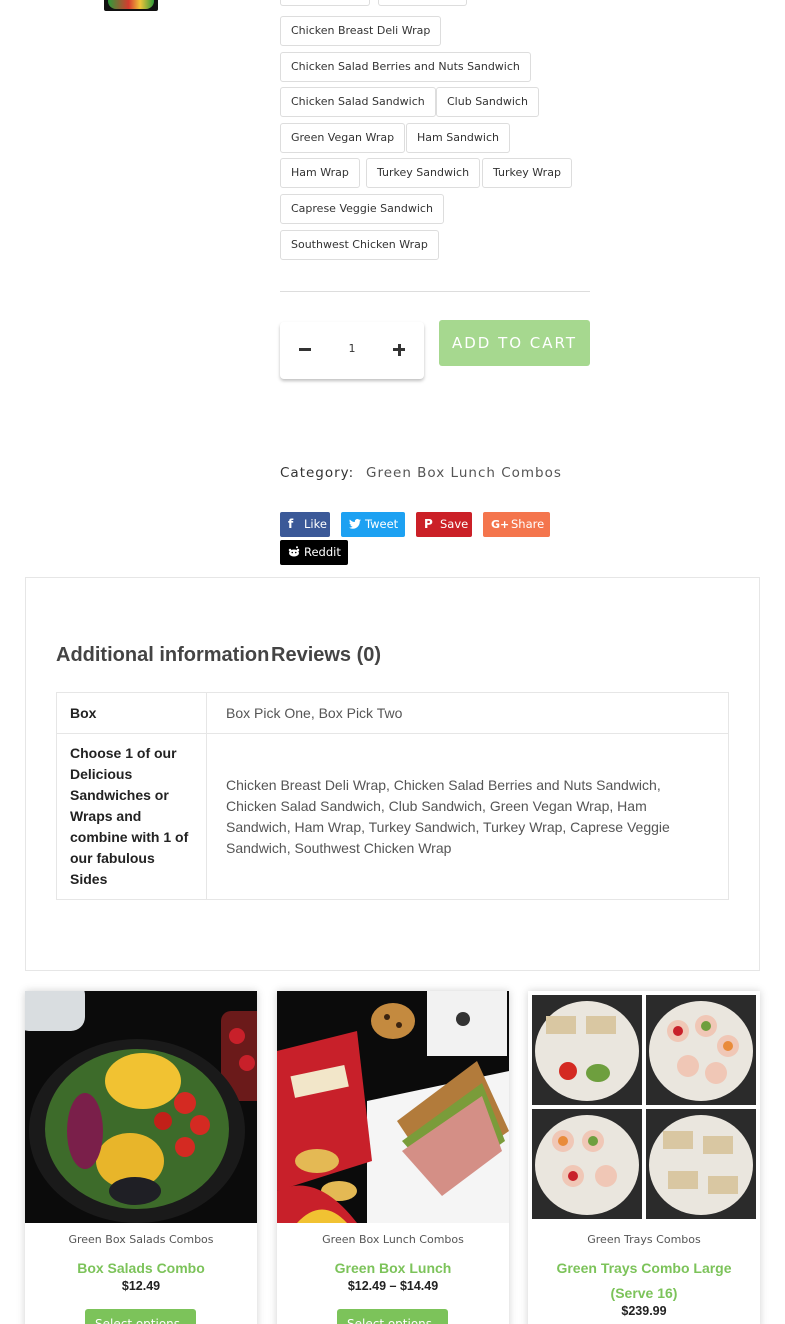  What do you see at coordinates (141, 1268) in the screenshot?
I see `product-name: Box Salads Combo` at bounding box center [141, 1268].